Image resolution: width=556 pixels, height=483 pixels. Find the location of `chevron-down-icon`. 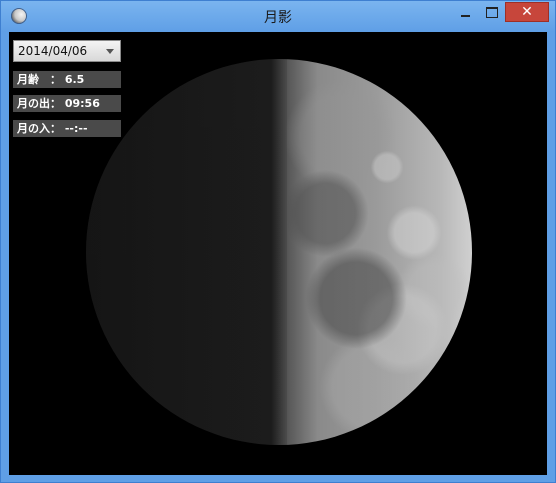

chevron-down-icon is located at coordinates (110, 51).